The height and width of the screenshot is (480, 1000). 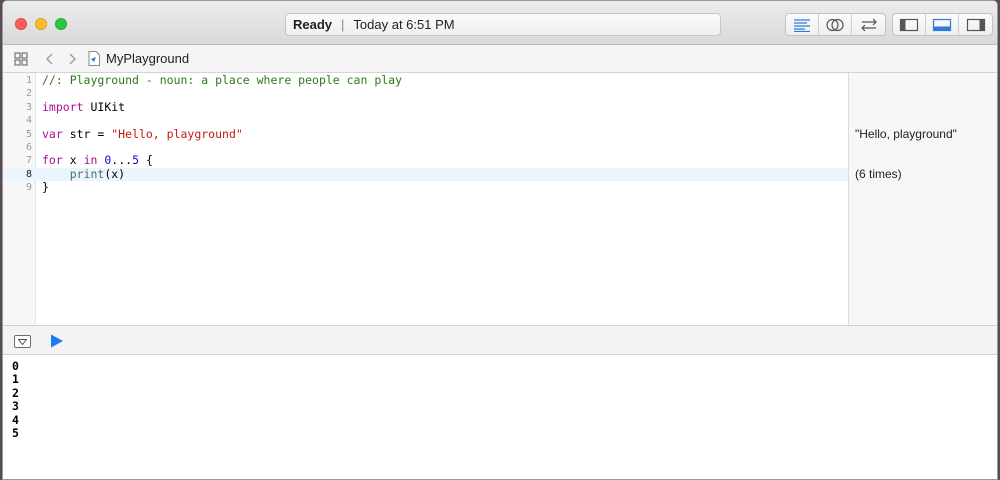 I want to click on utilities-toggle-icon, so click(x=975, y=24).